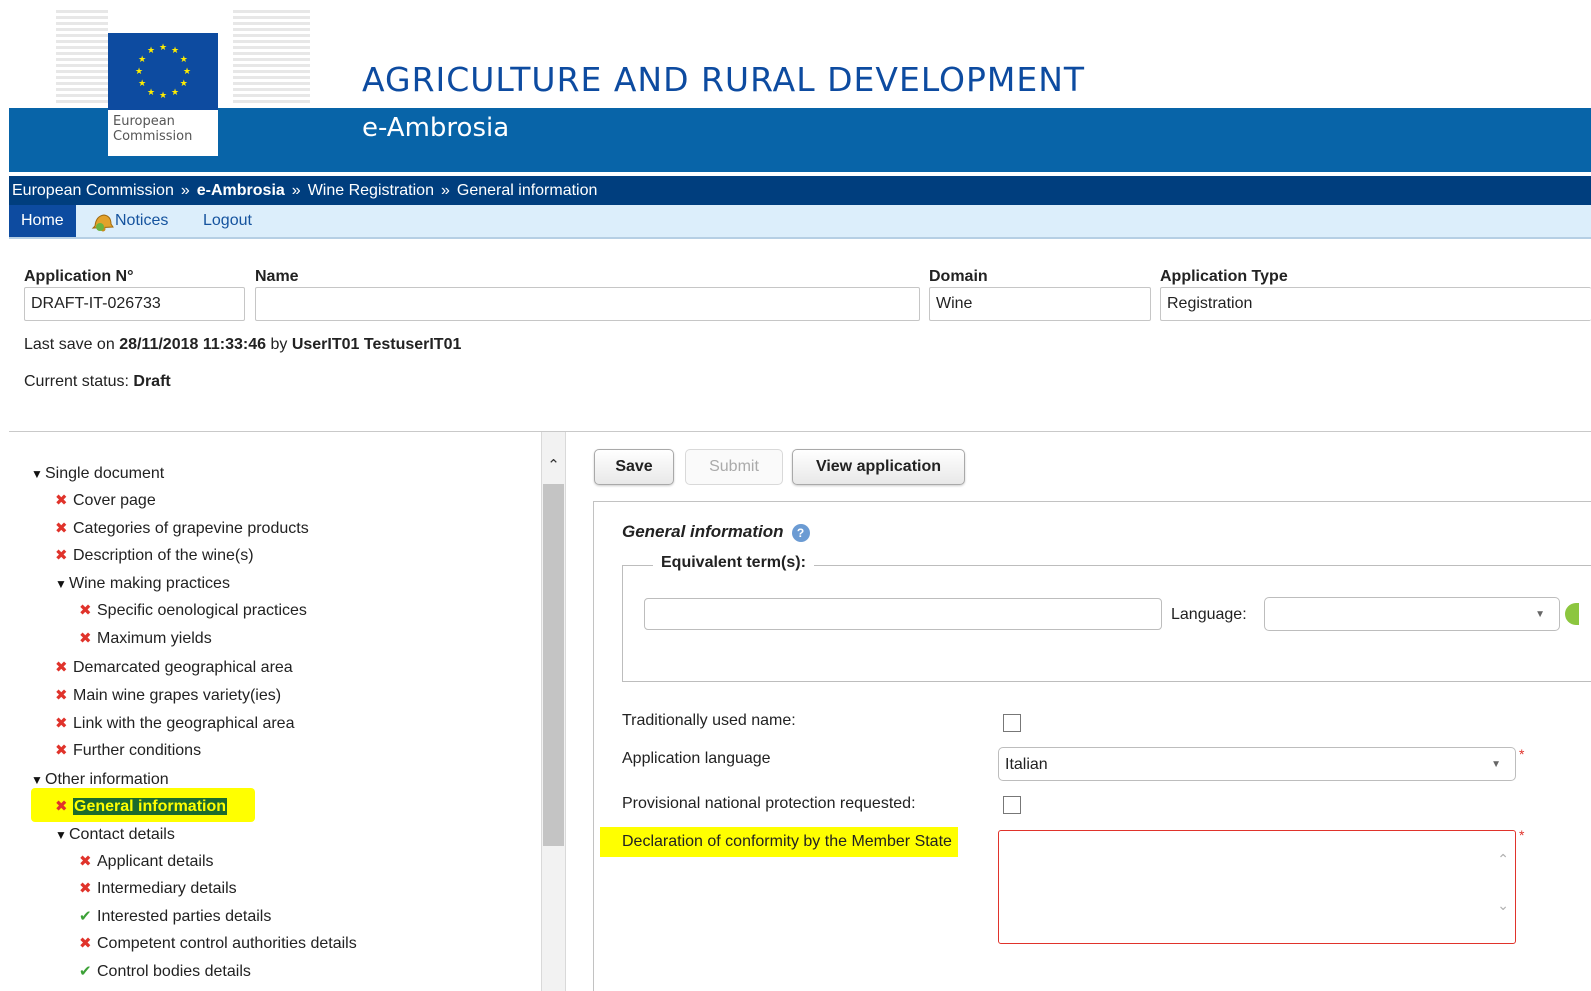  I want to click on tree-item: ✖ Link with the geographical area, so click(174, 724).